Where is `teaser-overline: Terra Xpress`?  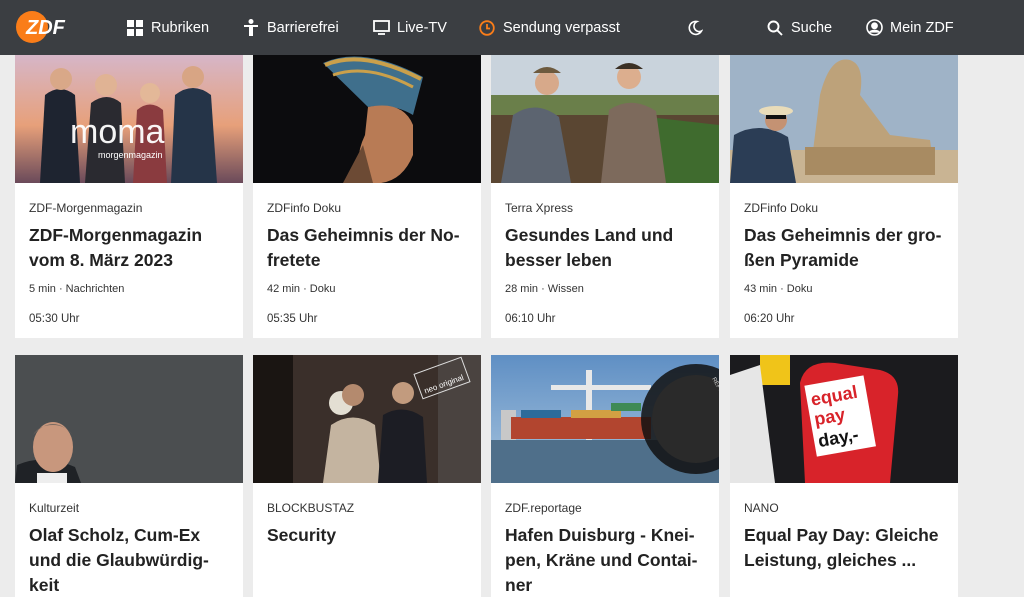 teaser-overline: Terra Xpress is located at coordinates (539, 208).